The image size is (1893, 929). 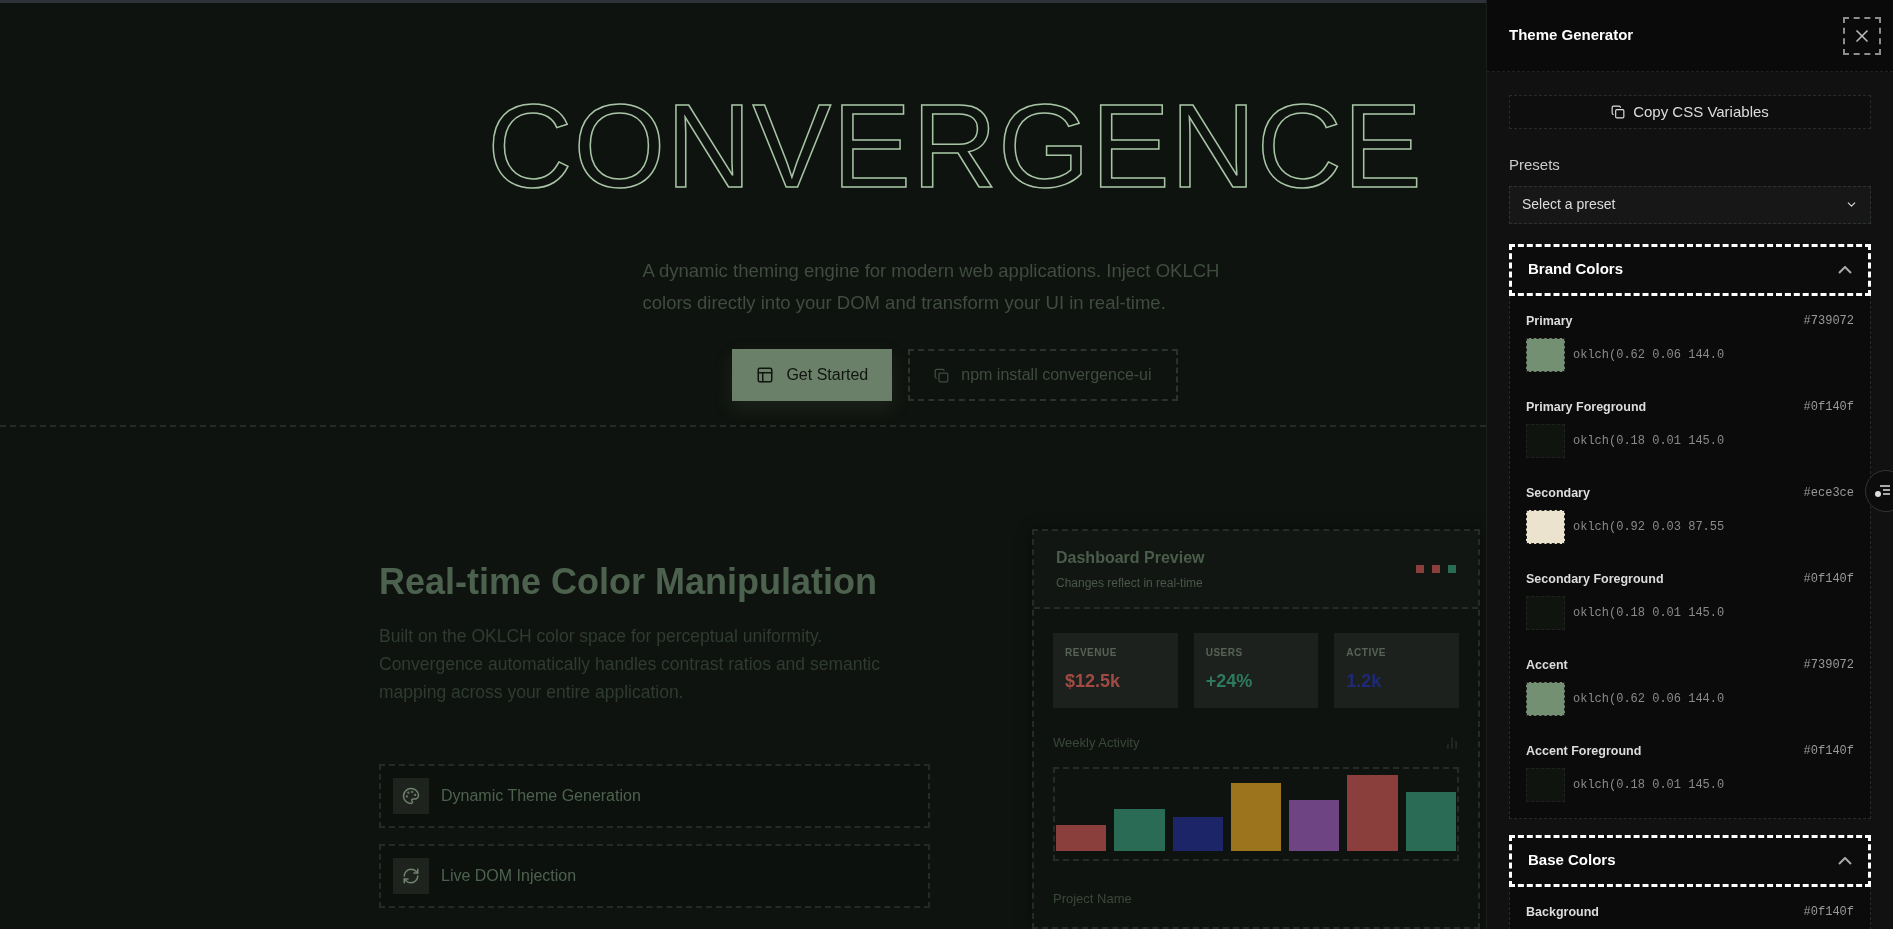 I want to click on copy-css-button: Copy CSS Variables, so click(x=1690, y=112).